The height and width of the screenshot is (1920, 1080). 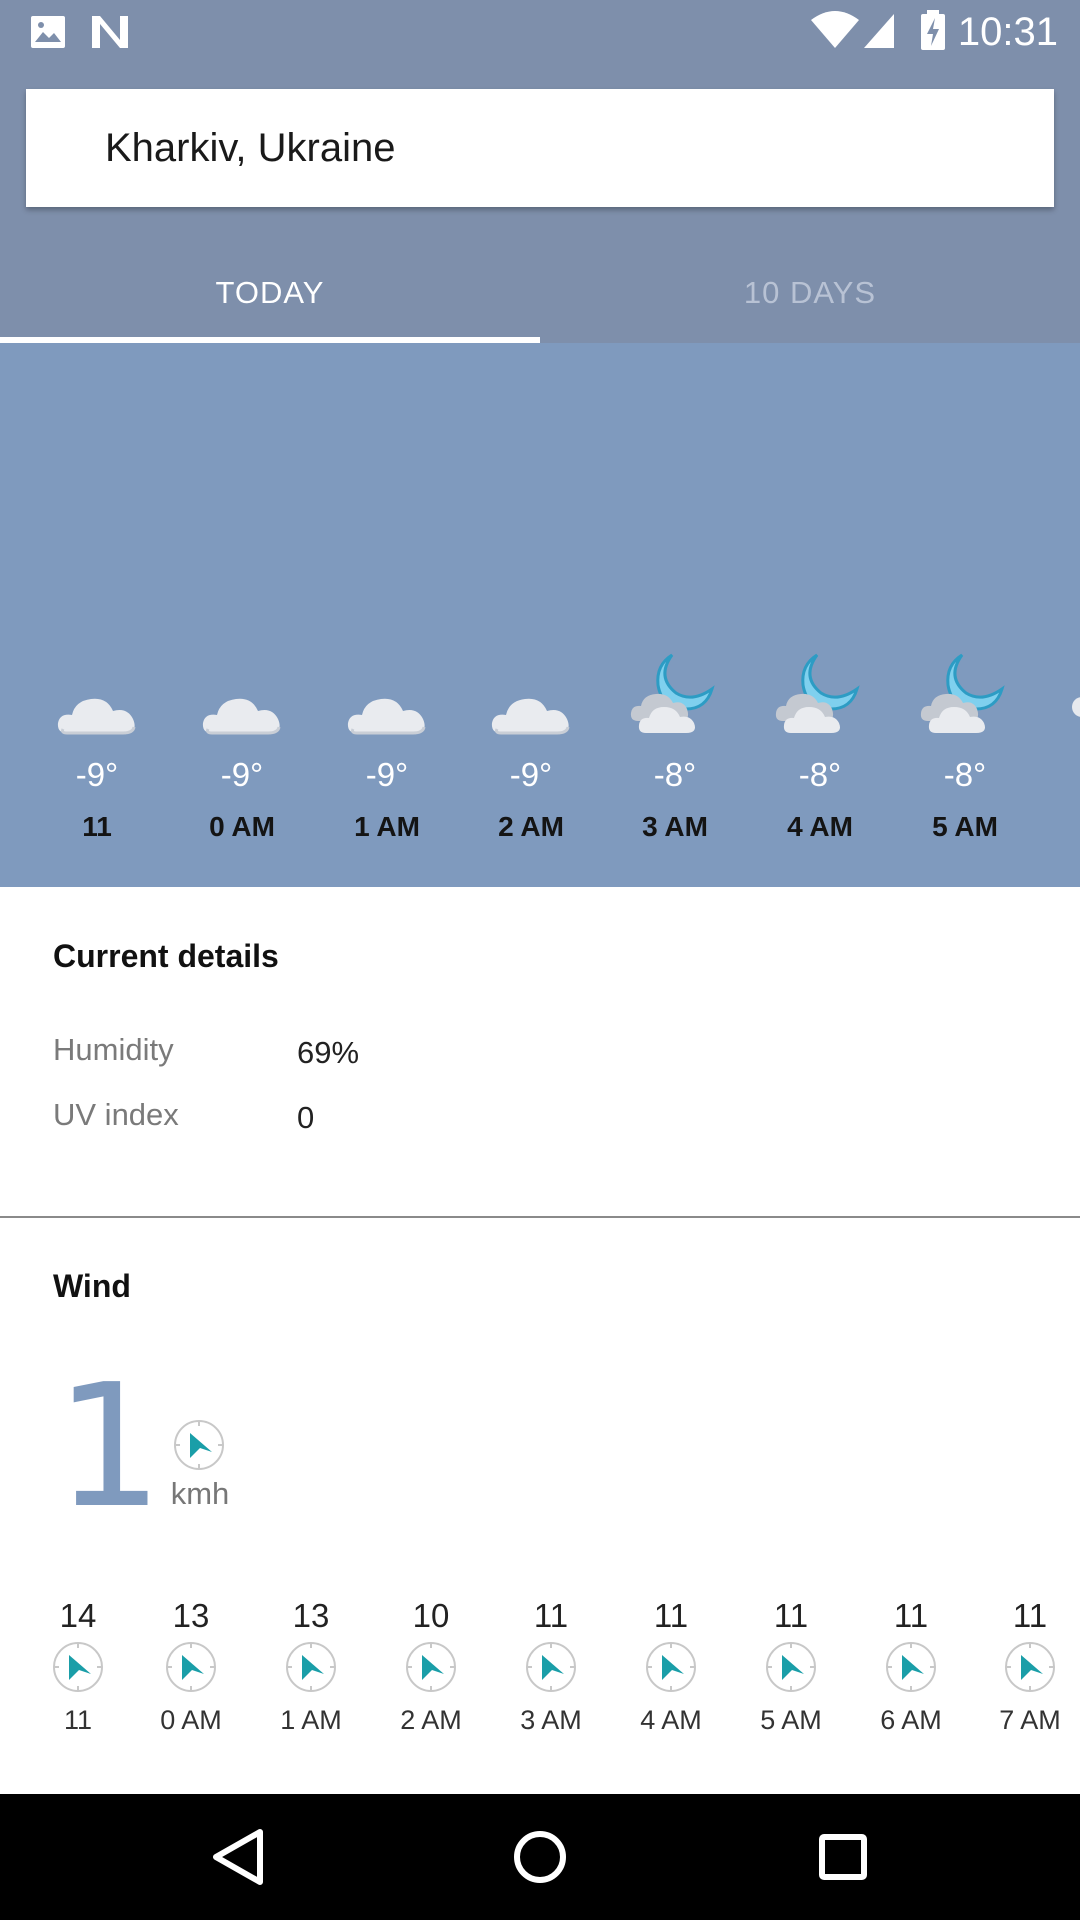 I want to click on wind-hourly-speed: 10, so click(x=431, y=1615).